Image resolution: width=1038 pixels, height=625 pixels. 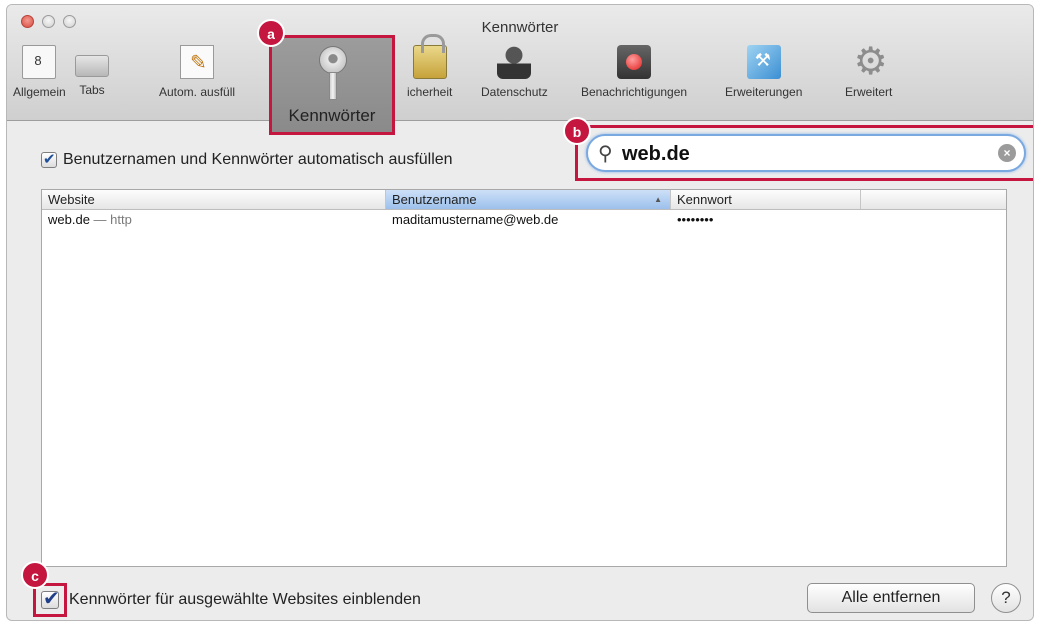 I want to click on toolbar-item-autofill: Autom. ausfüll, so click(x=197, y=72).